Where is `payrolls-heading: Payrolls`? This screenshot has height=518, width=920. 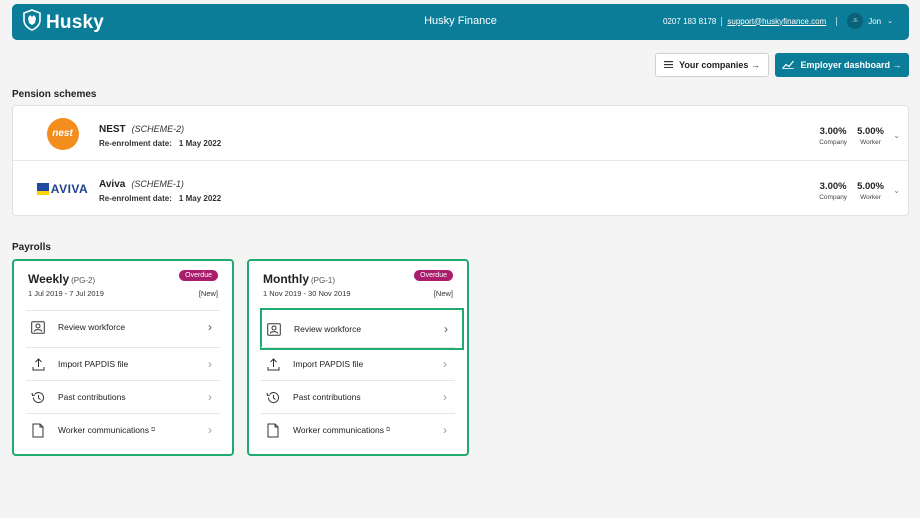
payrolls-heading: Payrolls is located at coordinates (31, 247).